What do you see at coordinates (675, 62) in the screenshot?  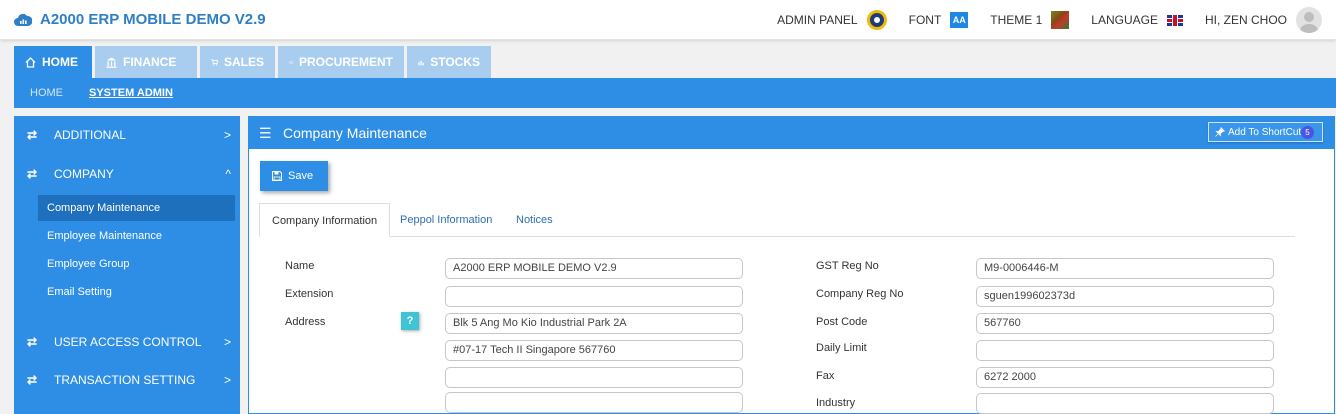 I see `module-tabs: HOME FINANCE SALES PROCUREMENT STOCKS` at bounding box center [675, 62].